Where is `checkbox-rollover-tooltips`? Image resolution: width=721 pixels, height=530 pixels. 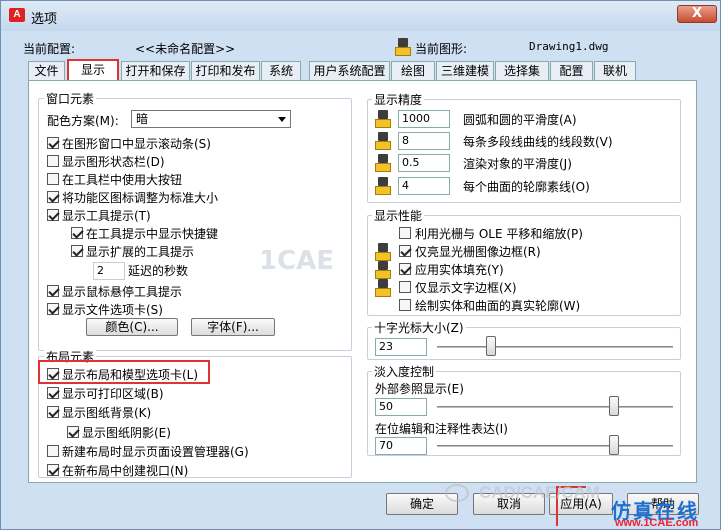
checkbox-rollover-tooltips is located at coordinates (53, 291).